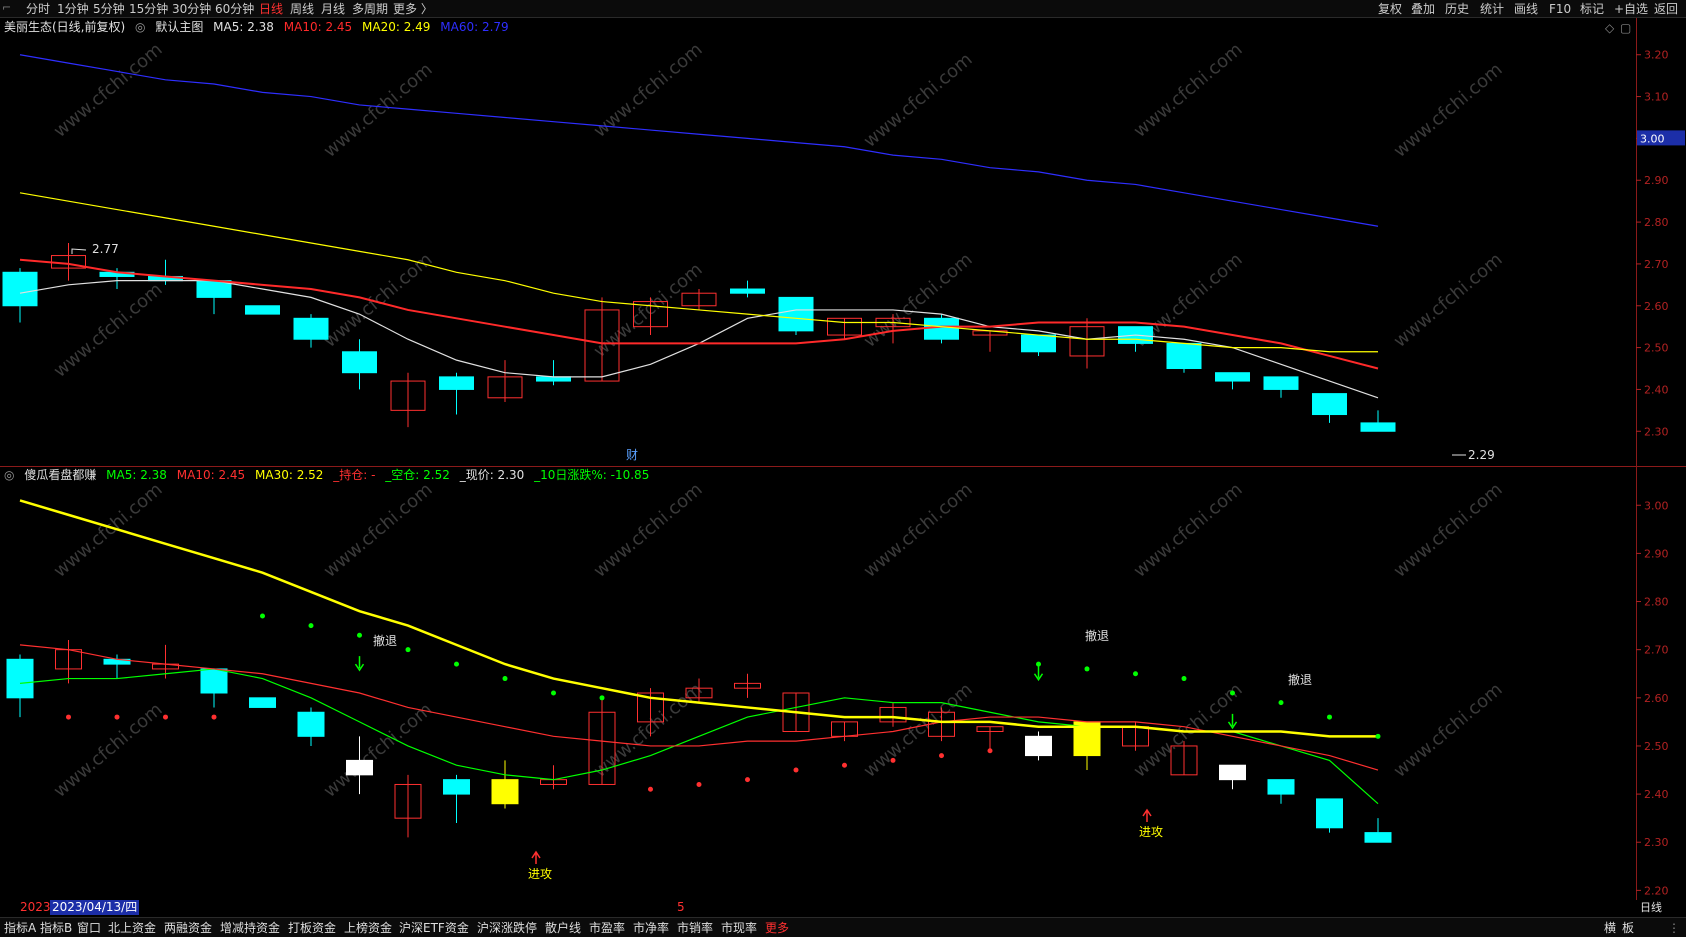 This screenshot has width=1686, height=937. Describe the element at coordinates (1592, 9) in the screenshot. I see `mark-button: 标记` at that location.